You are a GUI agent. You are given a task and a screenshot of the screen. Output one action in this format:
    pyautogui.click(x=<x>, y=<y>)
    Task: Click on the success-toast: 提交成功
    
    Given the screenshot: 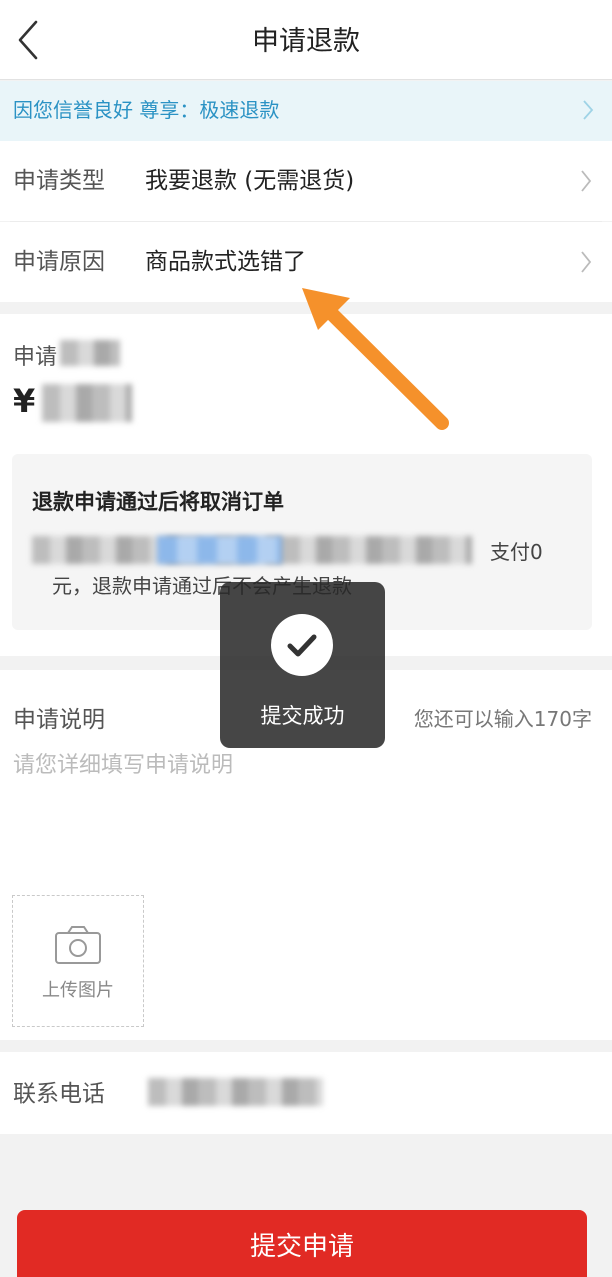 What is the action you would take?
    pyautogui.click(x=302, y=665)
    